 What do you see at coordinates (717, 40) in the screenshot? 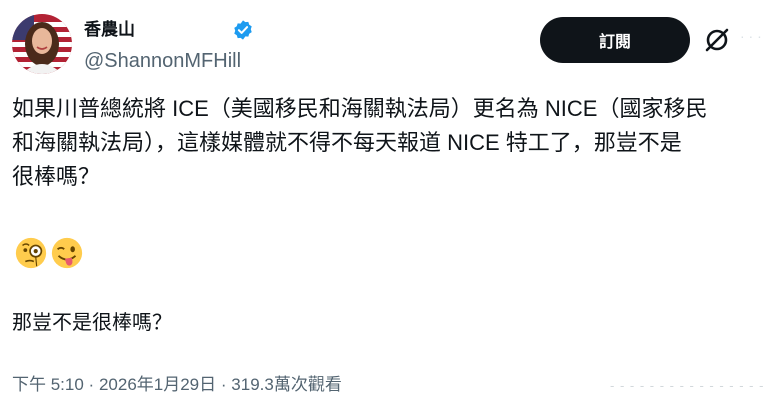
I see `x-logo-icon` at bounding box center [717, 40].